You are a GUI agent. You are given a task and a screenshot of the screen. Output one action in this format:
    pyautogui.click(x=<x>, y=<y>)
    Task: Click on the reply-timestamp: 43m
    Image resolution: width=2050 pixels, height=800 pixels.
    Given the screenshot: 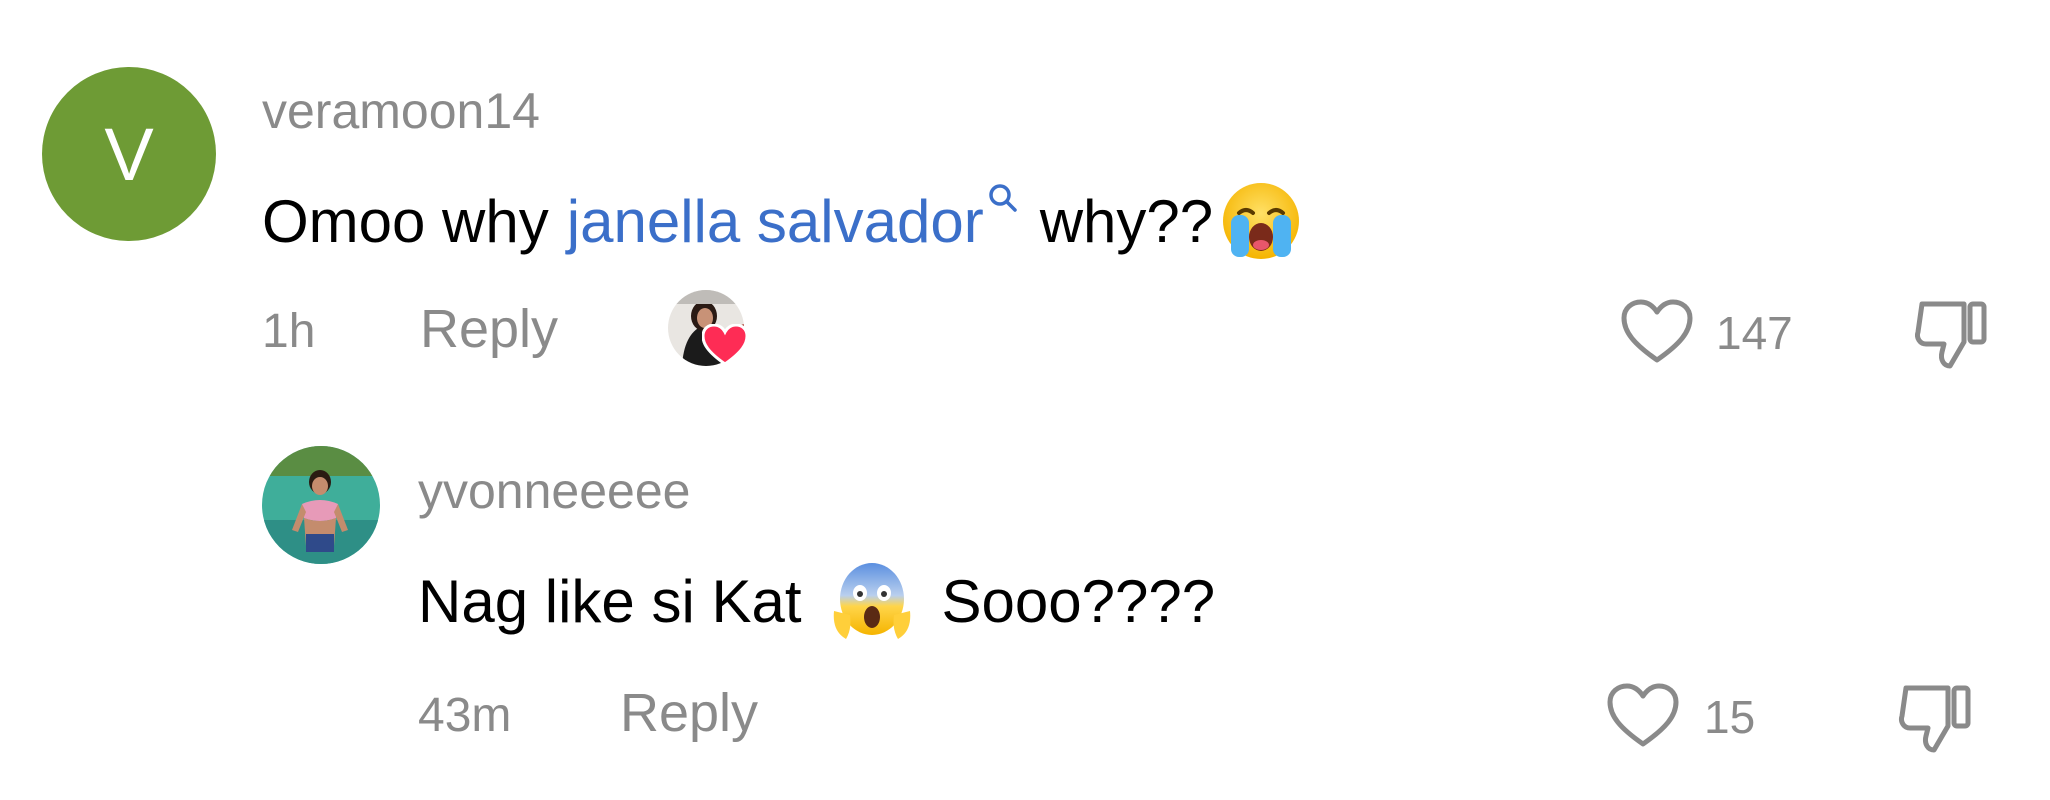 What is the action you would take?
    pyautogui.click(x=465, y=715)
    